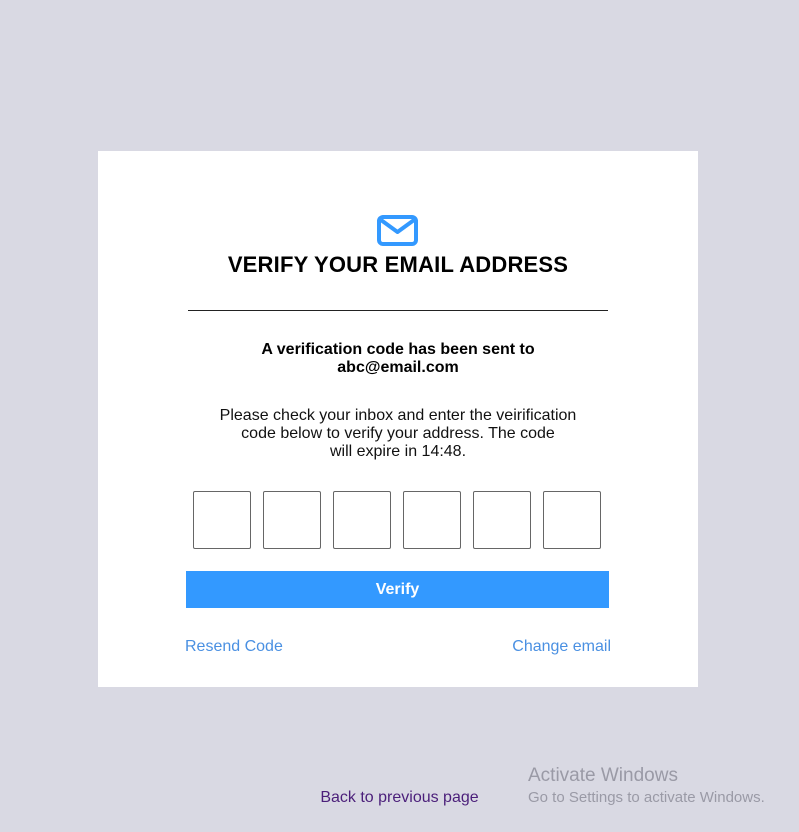 The width and height of the screenshot is (799, 832). I want to click on verify-button: Verify, so click(397, 589).